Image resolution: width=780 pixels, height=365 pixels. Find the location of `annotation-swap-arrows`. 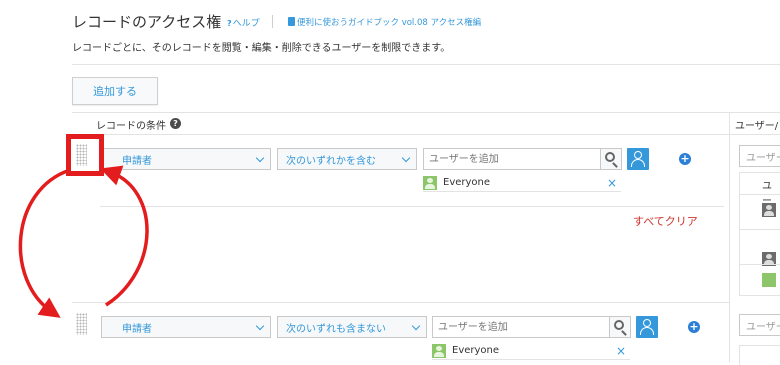

annotation-swap-arrows is located at coordinates (83, 241).